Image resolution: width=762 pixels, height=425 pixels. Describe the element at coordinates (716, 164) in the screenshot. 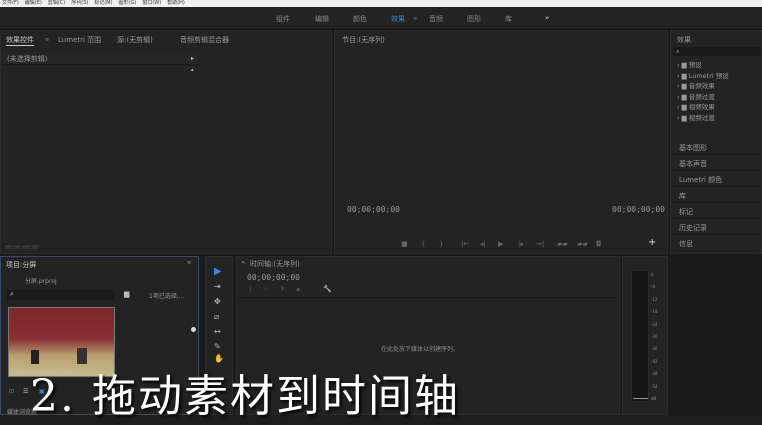

I see `panel-essential-sound: 基本声音` at that location.